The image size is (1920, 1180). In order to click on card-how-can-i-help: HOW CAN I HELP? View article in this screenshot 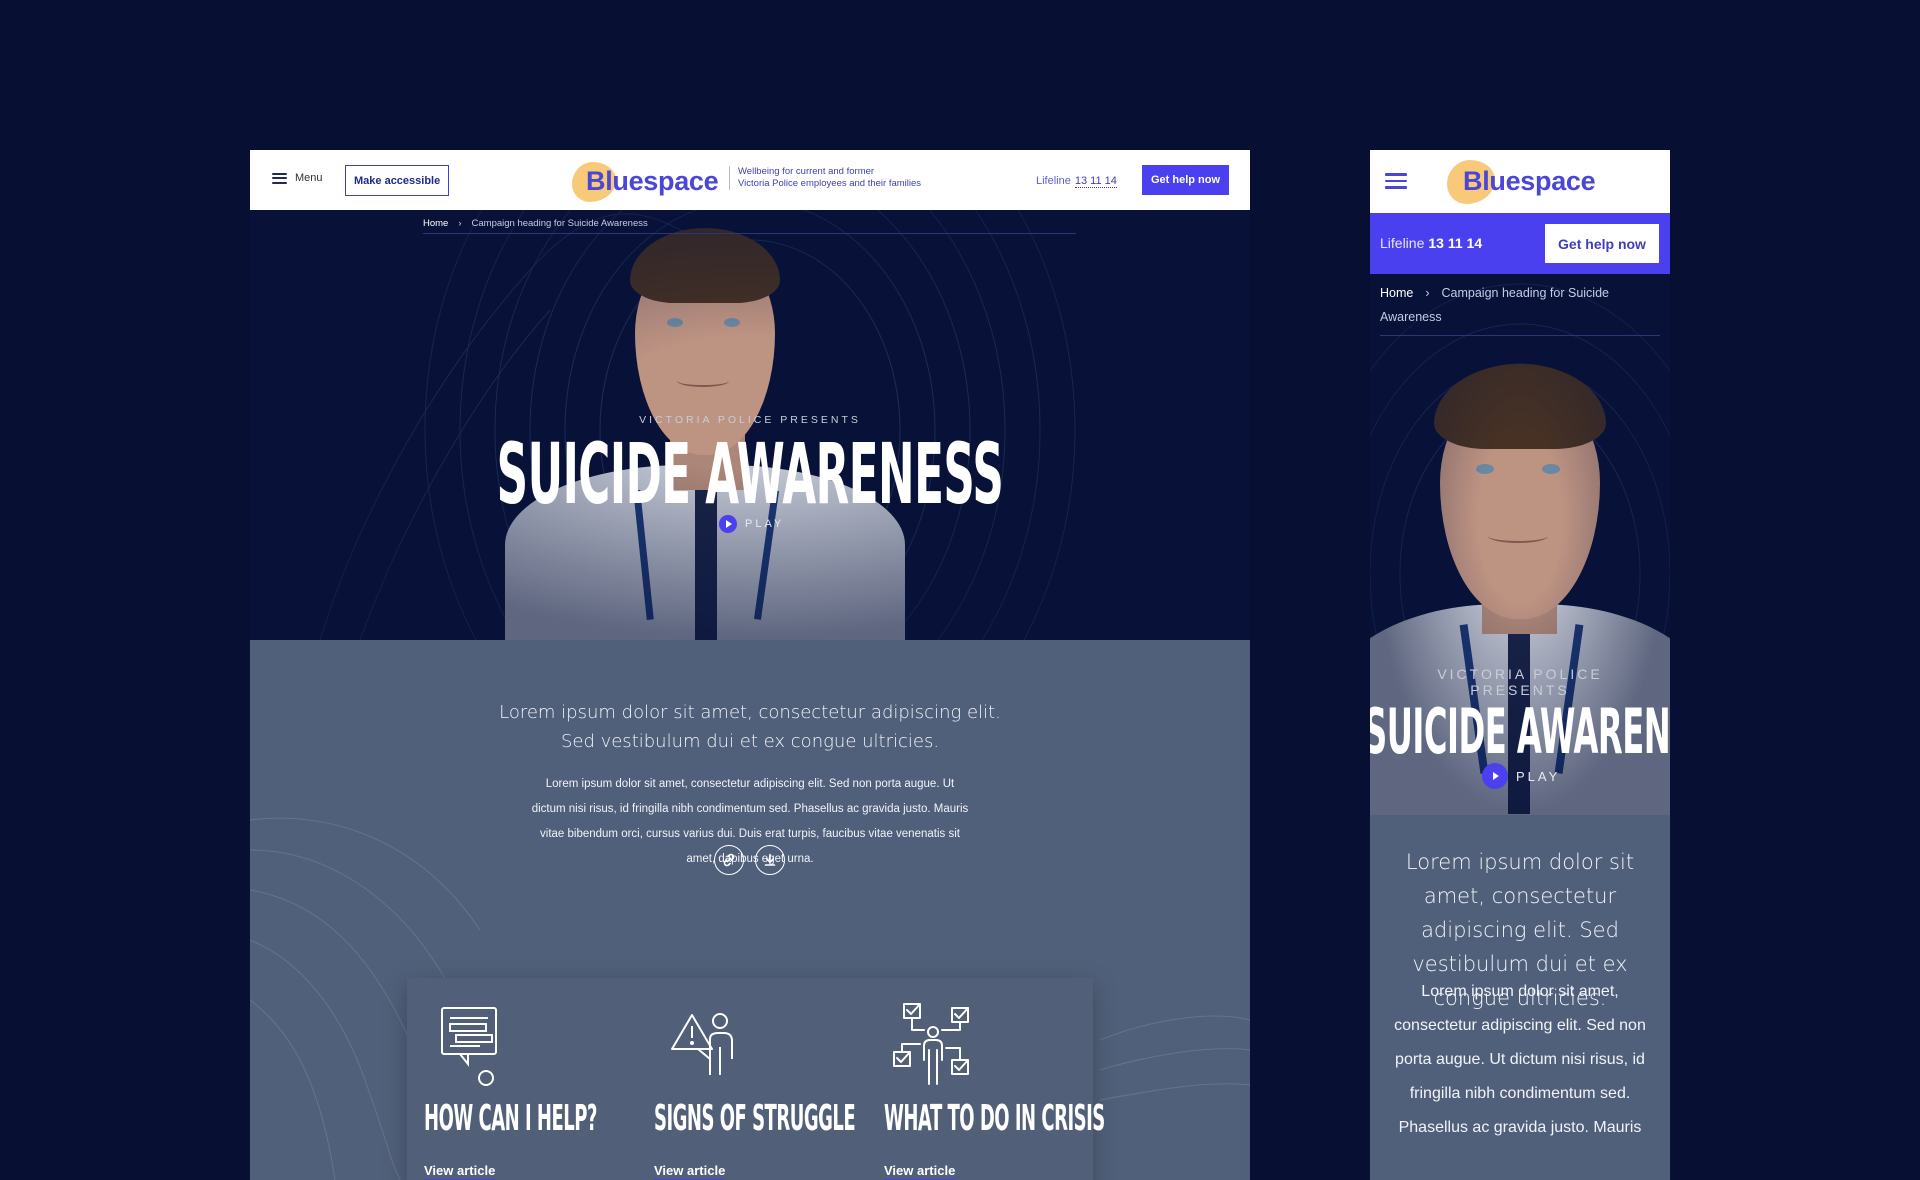, I will do `click(534, 1079)`.